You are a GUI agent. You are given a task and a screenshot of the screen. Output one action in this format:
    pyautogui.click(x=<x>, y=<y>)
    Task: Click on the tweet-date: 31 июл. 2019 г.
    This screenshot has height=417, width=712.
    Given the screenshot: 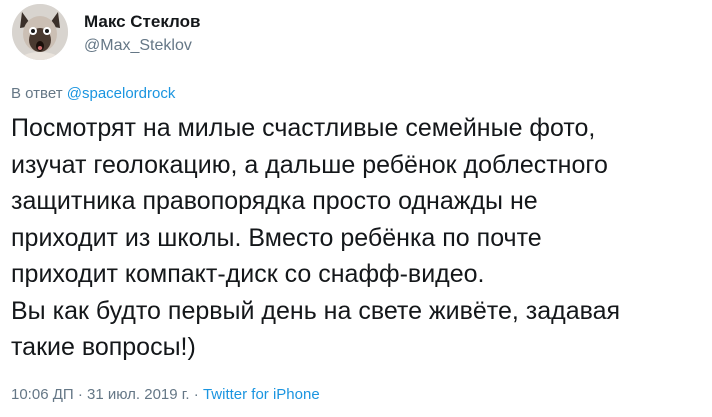 What is the action you would take?
    pyautogui.click(x=138, y=394)
    